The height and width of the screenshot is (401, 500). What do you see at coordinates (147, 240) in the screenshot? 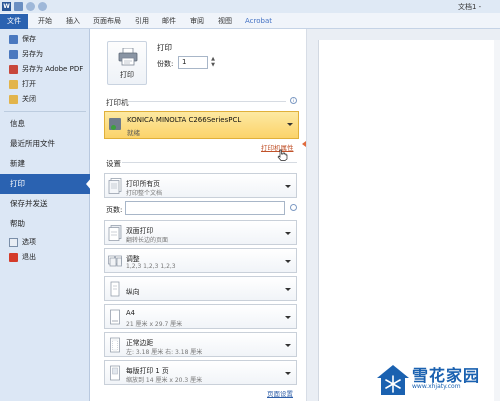
I see `setting-sub: 翻转长边的页面` at bounding box center [147, 240].